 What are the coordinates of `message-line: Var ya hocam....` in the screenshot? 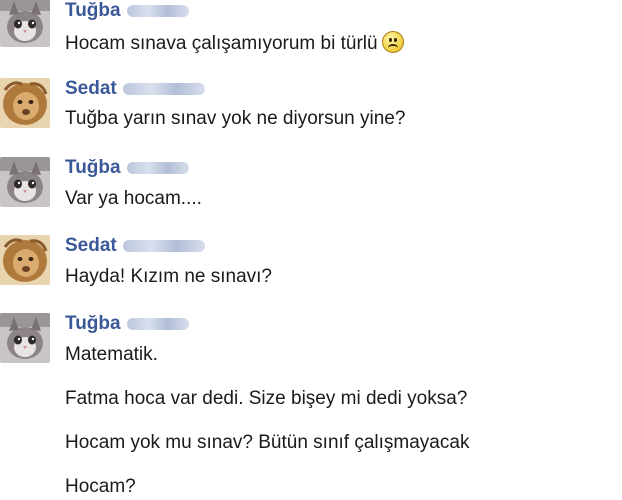 It's located at (133, 198).